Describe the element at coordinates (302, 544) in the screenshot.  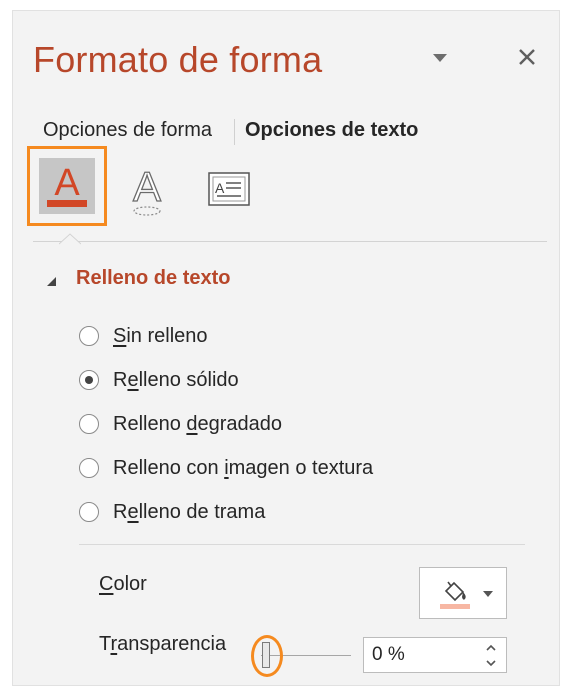
I see `section-divider` at that location.